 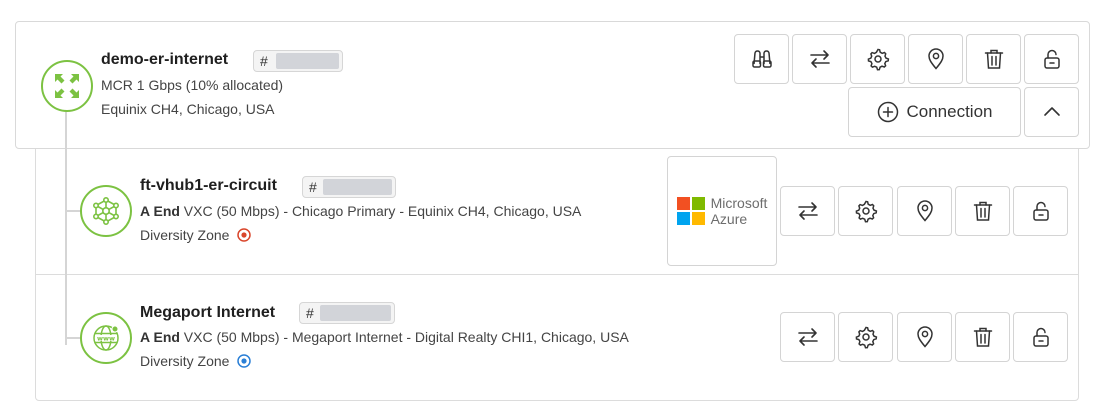 I want to click on mcr-speed: MCR 1 Gbps (10% allocated), so click(x=192, y=85).